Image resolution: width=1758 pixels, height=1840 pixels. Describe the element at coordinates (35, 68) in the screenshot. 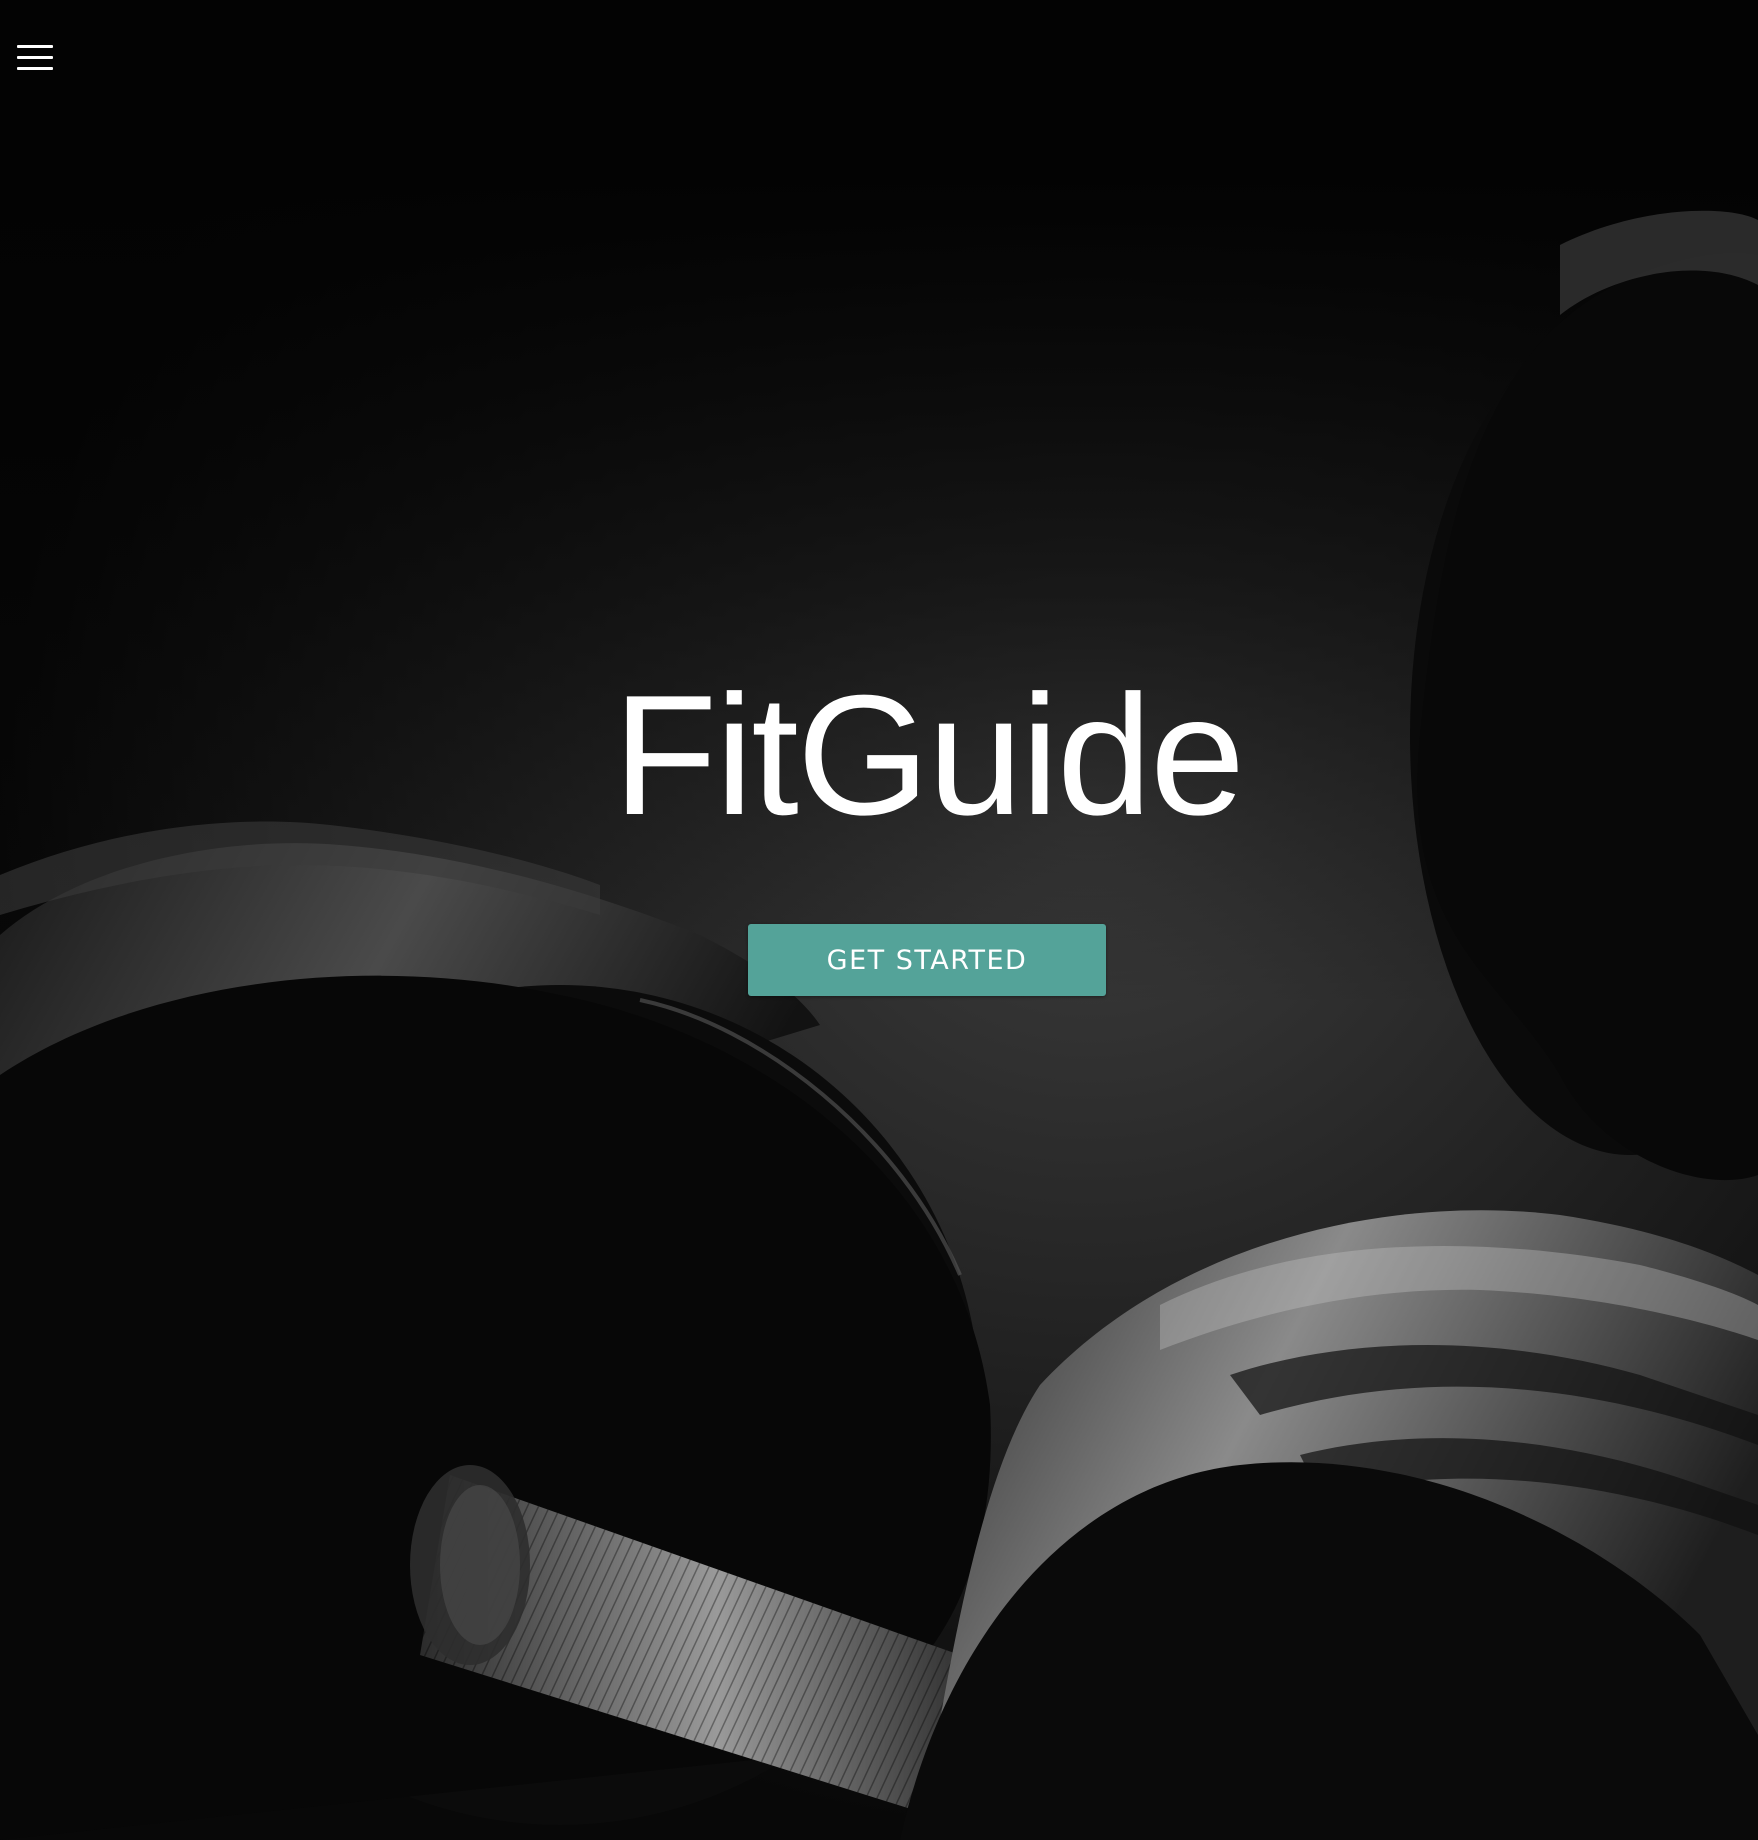

I see `menu-bar-bottom` at that location.